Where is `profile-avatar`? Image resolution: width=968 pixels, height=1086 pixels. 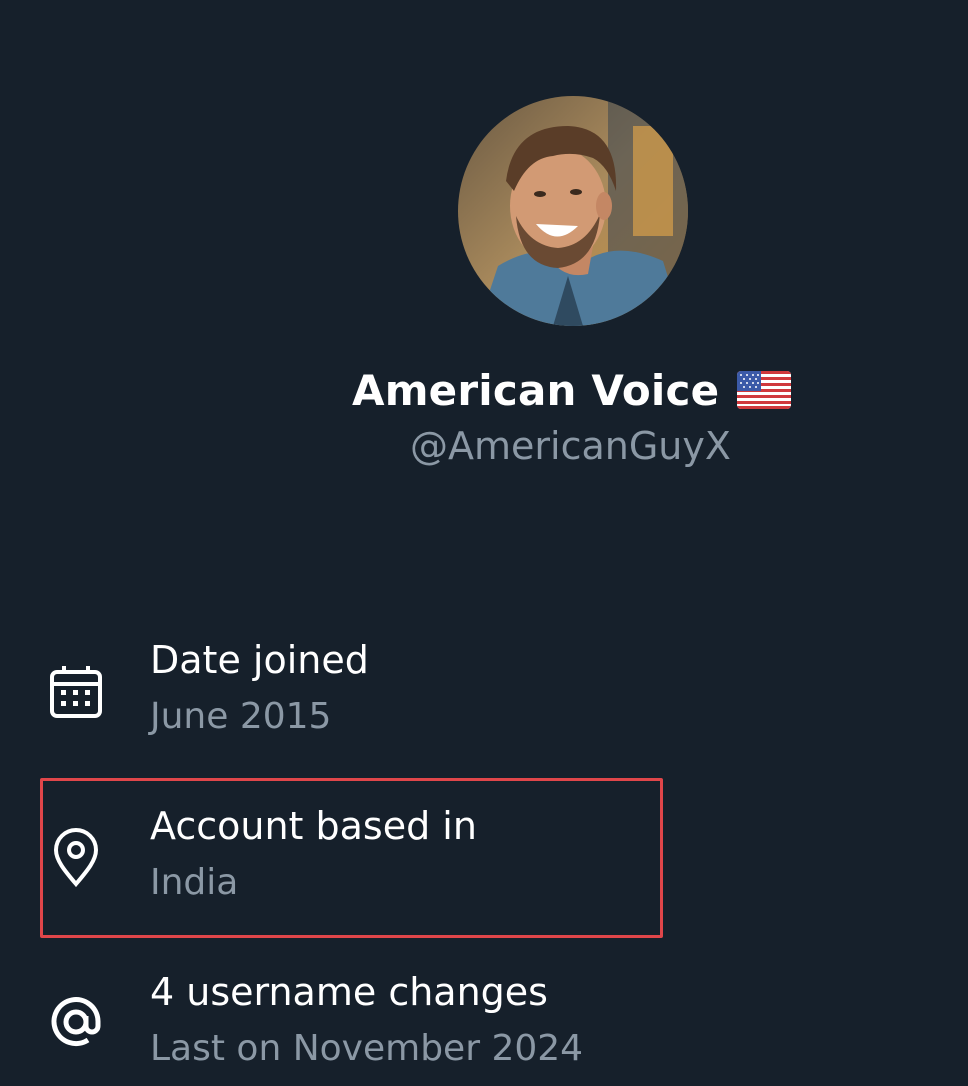
profile-avatar is located at coordinates (573, 211).